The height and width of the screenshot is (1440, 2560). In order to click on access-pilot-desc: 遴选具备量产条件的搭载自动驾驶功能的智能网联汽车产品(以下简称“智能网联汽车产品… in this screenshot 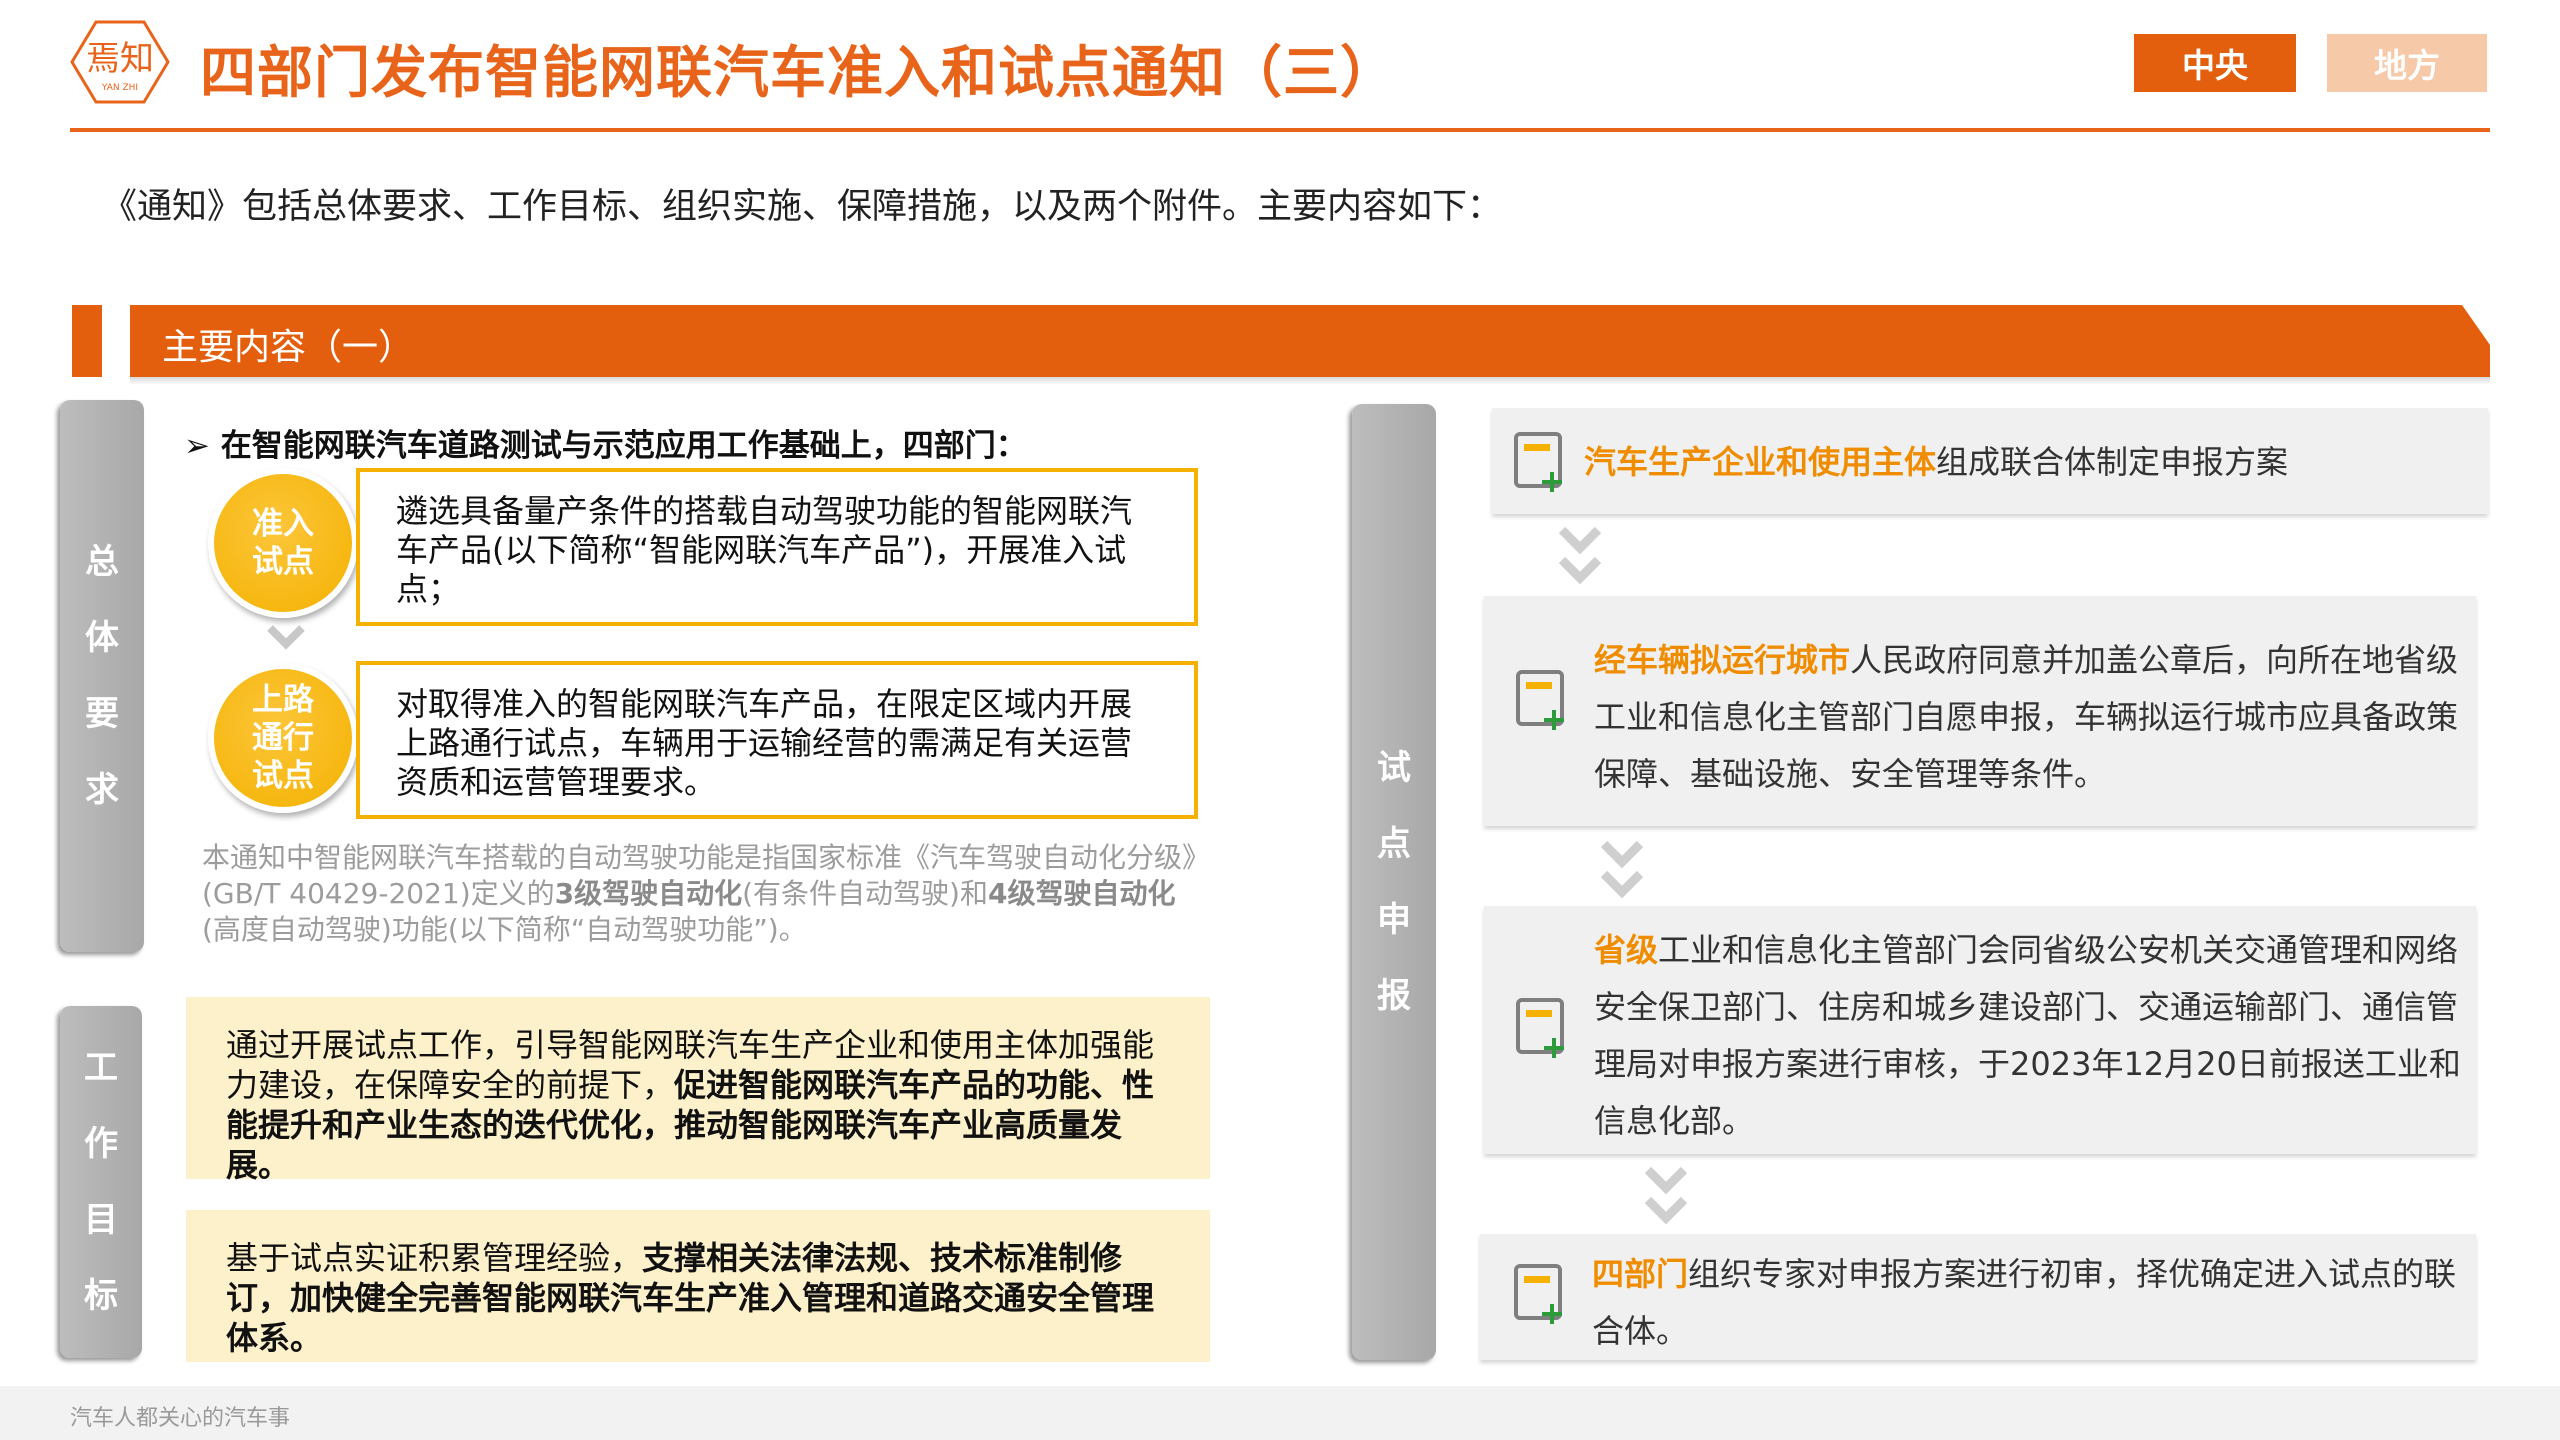, I will do `click(777, 547)`.